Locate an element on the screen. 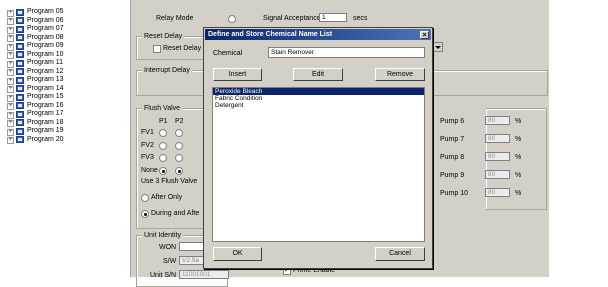 The width and height of the screenshot is (608, 287). tree-item: + Program 12 is located at coordinates (62, 71).